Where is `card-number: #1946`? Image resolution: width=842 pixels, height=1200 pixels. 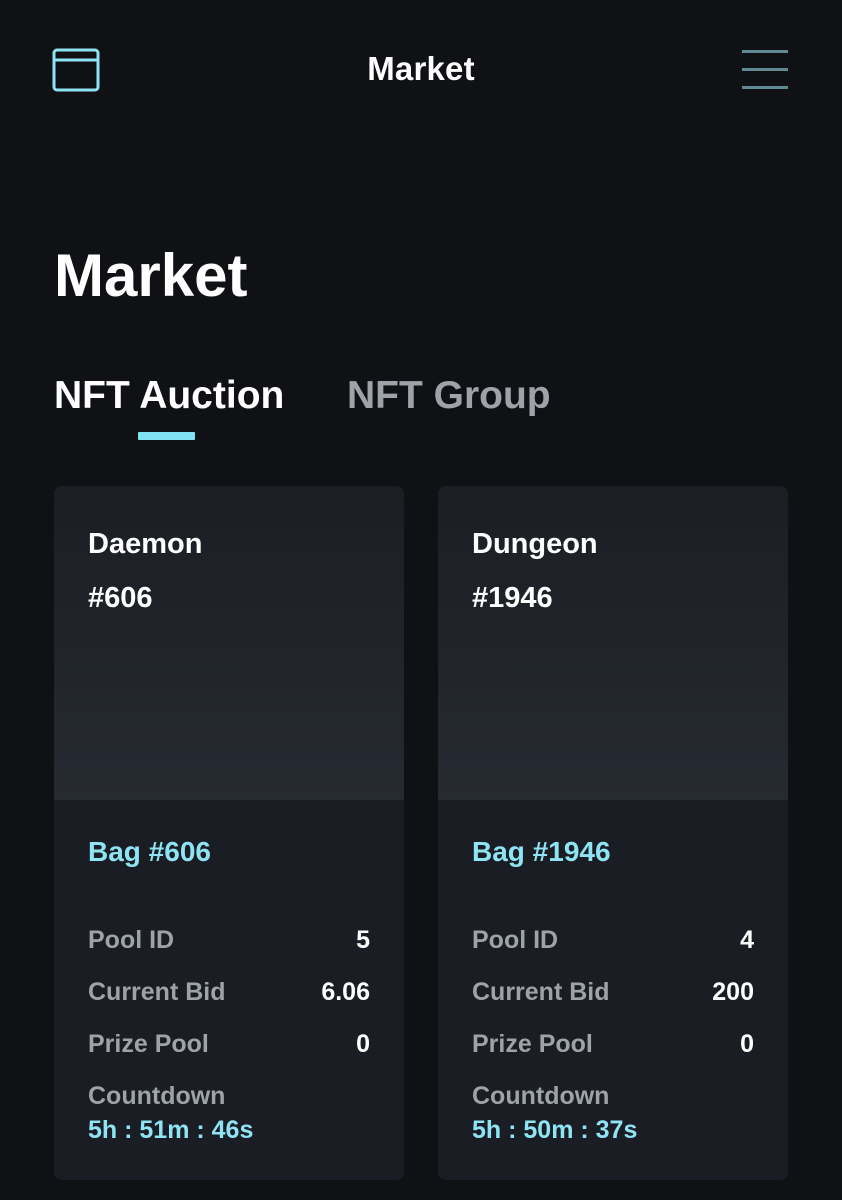 card-number: #1946 is located at coordinates (512, 598).